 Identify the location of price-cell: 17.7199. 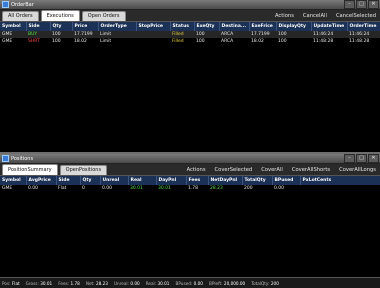
(85, 34).